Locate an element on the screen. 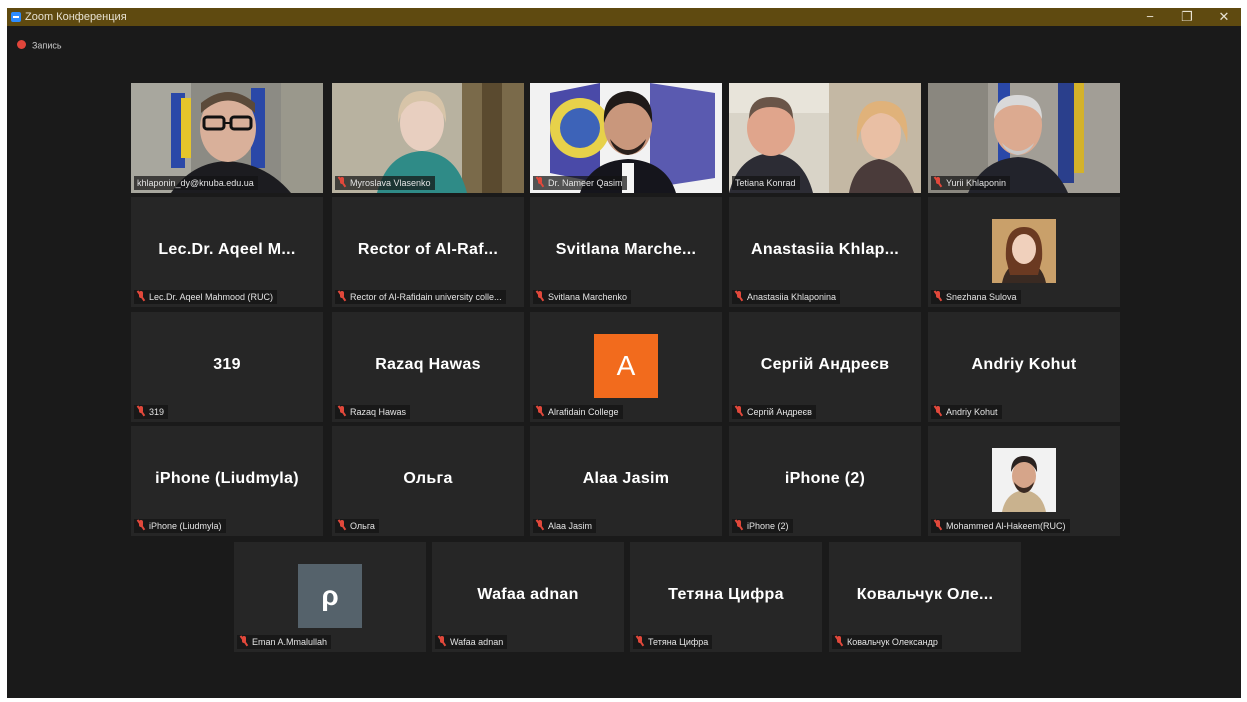  participant-name-label: Eman A.Mmalullah is located at coordinates (284, 642).